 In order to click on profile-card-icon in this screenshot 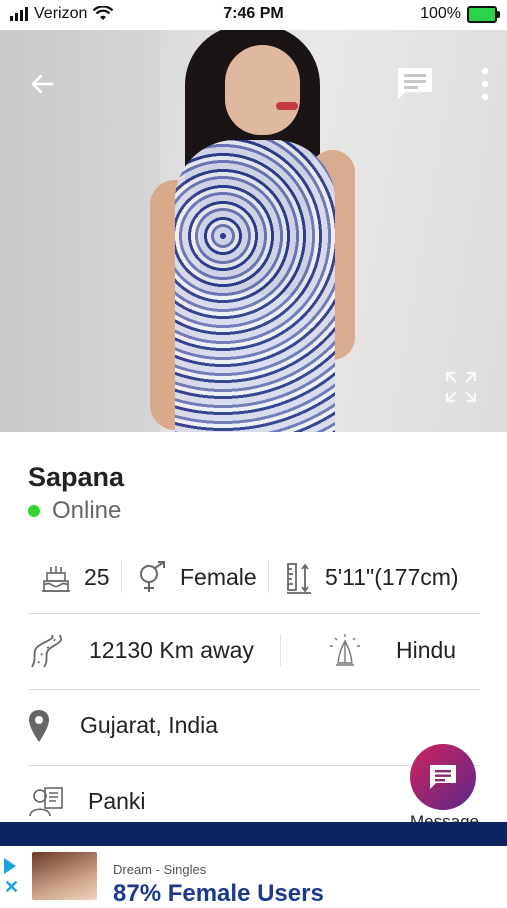, I will do `click(46, 801)`.